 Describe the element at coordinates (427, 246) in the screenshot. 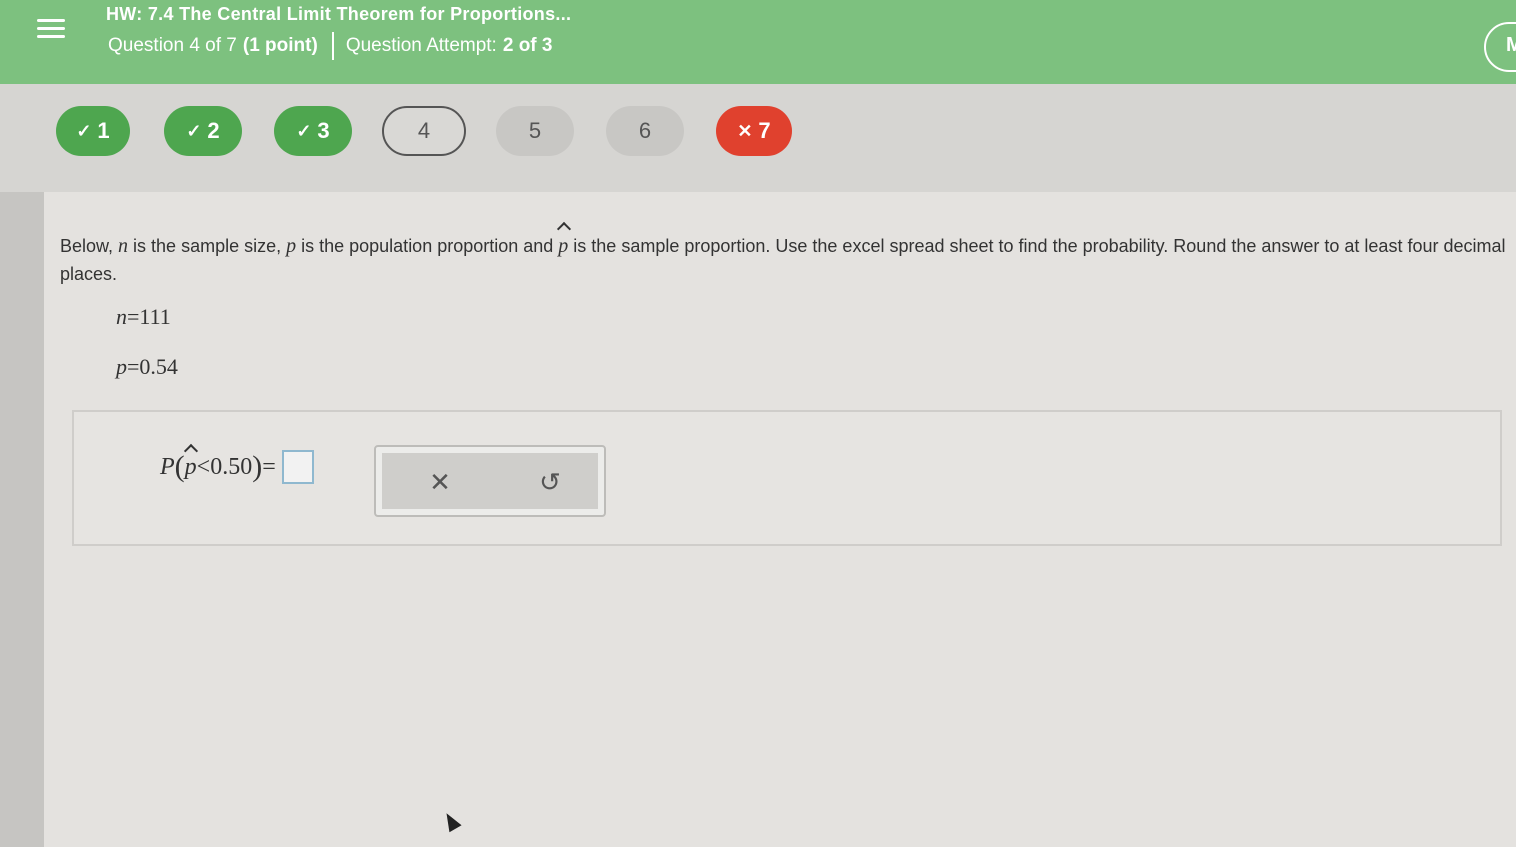

I see `prompt-text: is the population proportion and` at that location.